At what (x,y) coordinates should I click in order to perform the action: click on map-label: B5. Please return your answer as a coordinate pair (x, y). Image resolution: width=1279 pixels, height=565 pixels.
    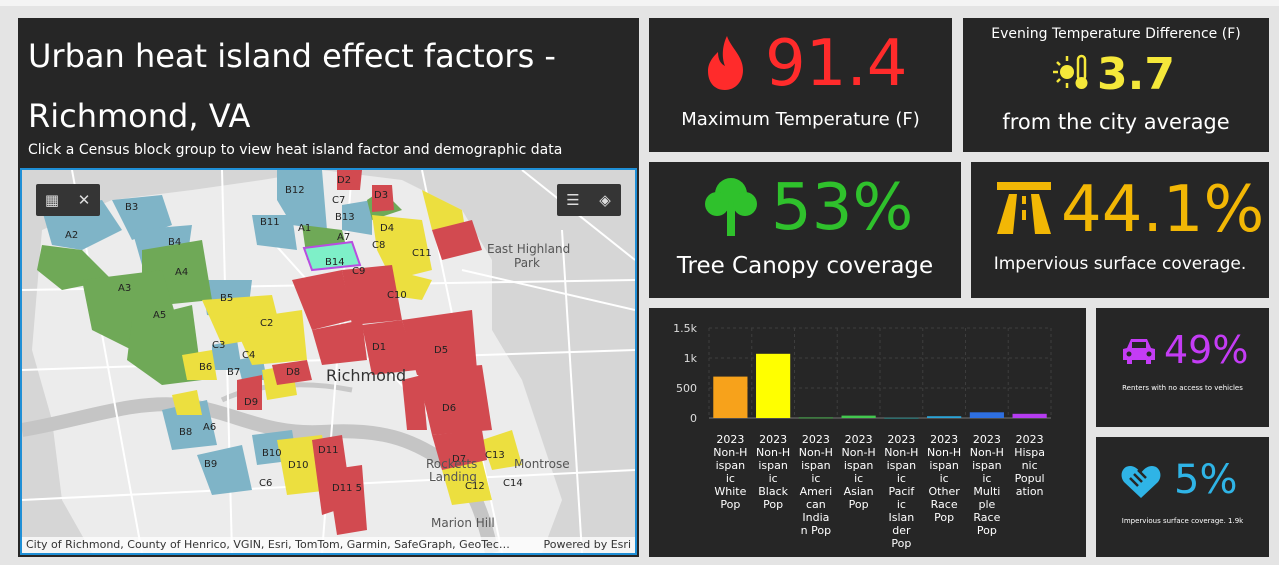
    Looking at the image, I should click on (227, 298).